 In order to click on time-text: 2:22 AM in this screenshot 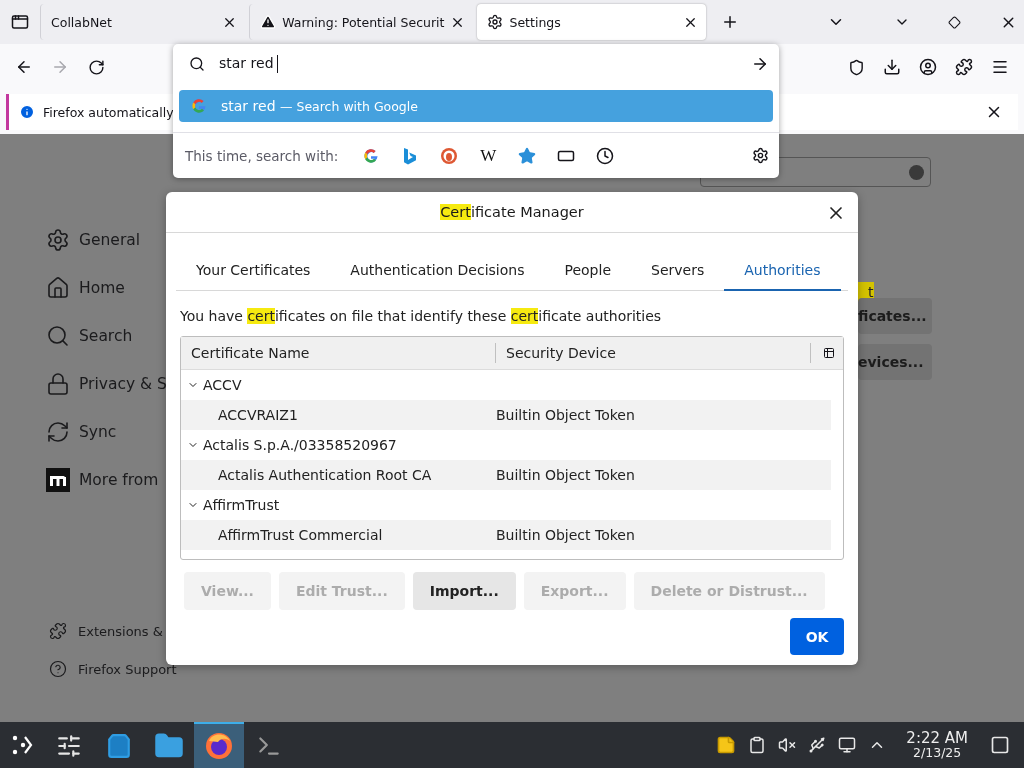, I will do `click(937, 738)`.